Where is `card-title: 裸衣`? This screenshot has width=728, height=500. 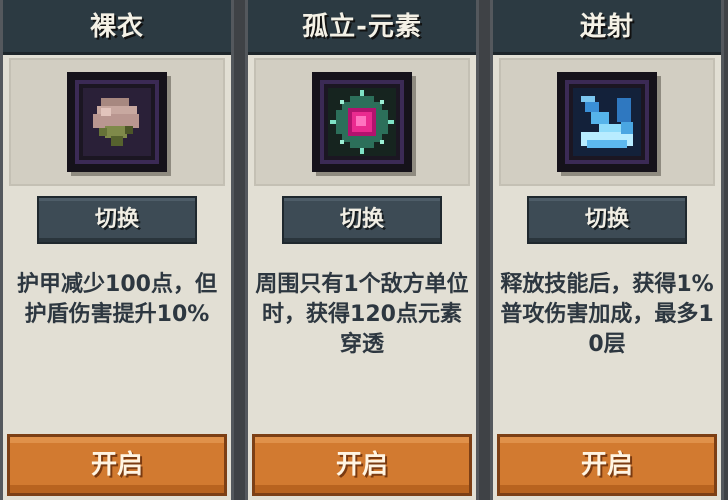 card-title: 裸衣 is located at coordinates (117, 27).